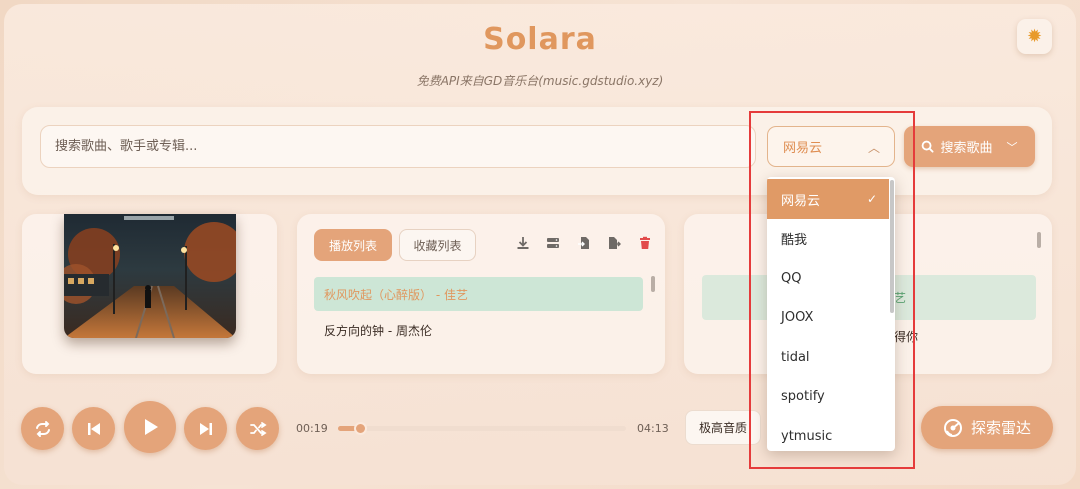 The height and width of the screenshot is (489, 1080). Describe the element at coordinates (871, 199) in the screenshot. I see `check-icon: ✓` at that location.